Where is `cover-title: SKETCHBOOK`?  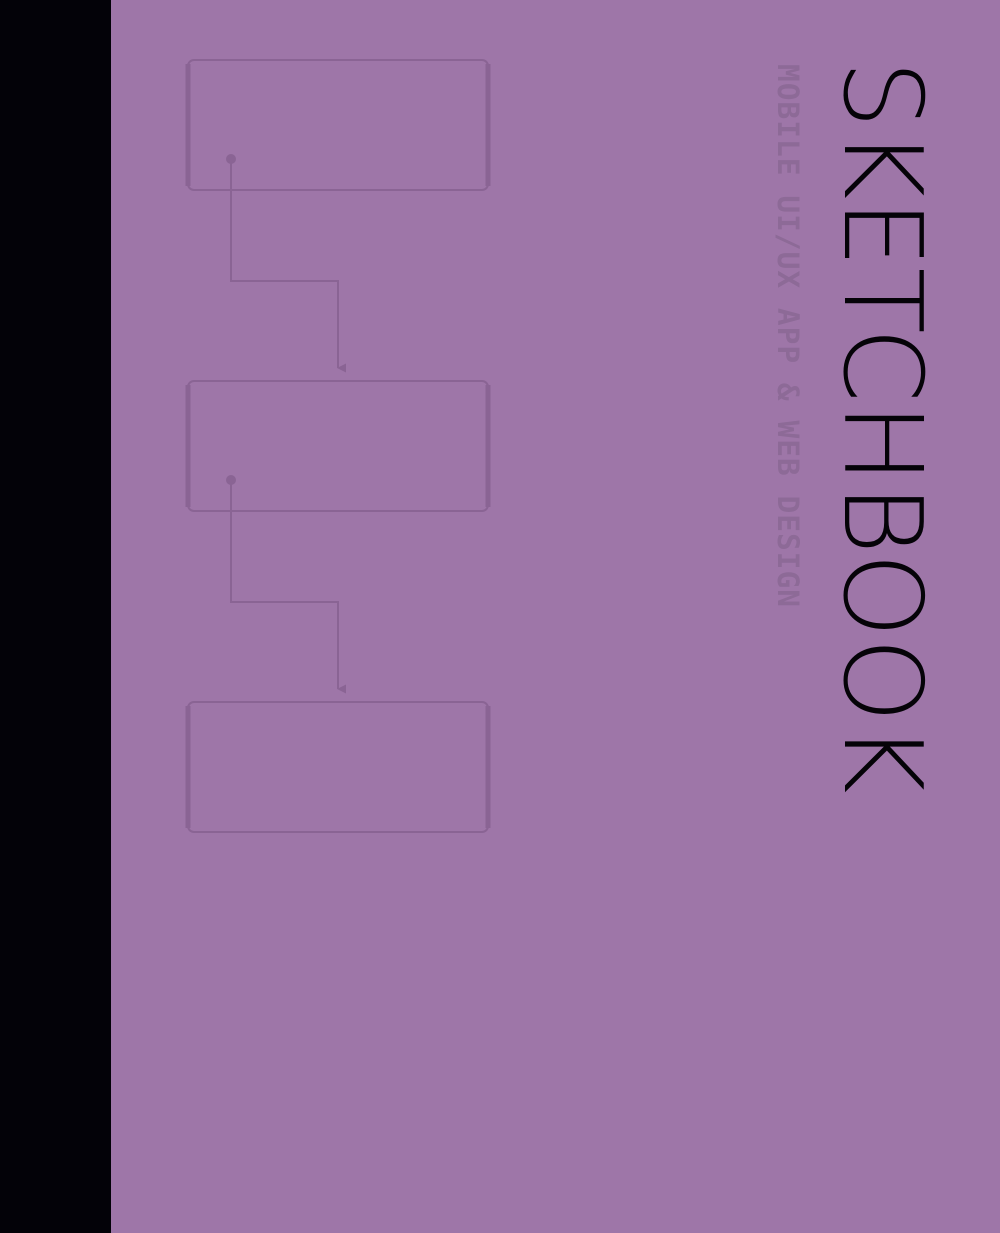
cover-title: SKETCHBOOK is located at coordinates (881, 427).